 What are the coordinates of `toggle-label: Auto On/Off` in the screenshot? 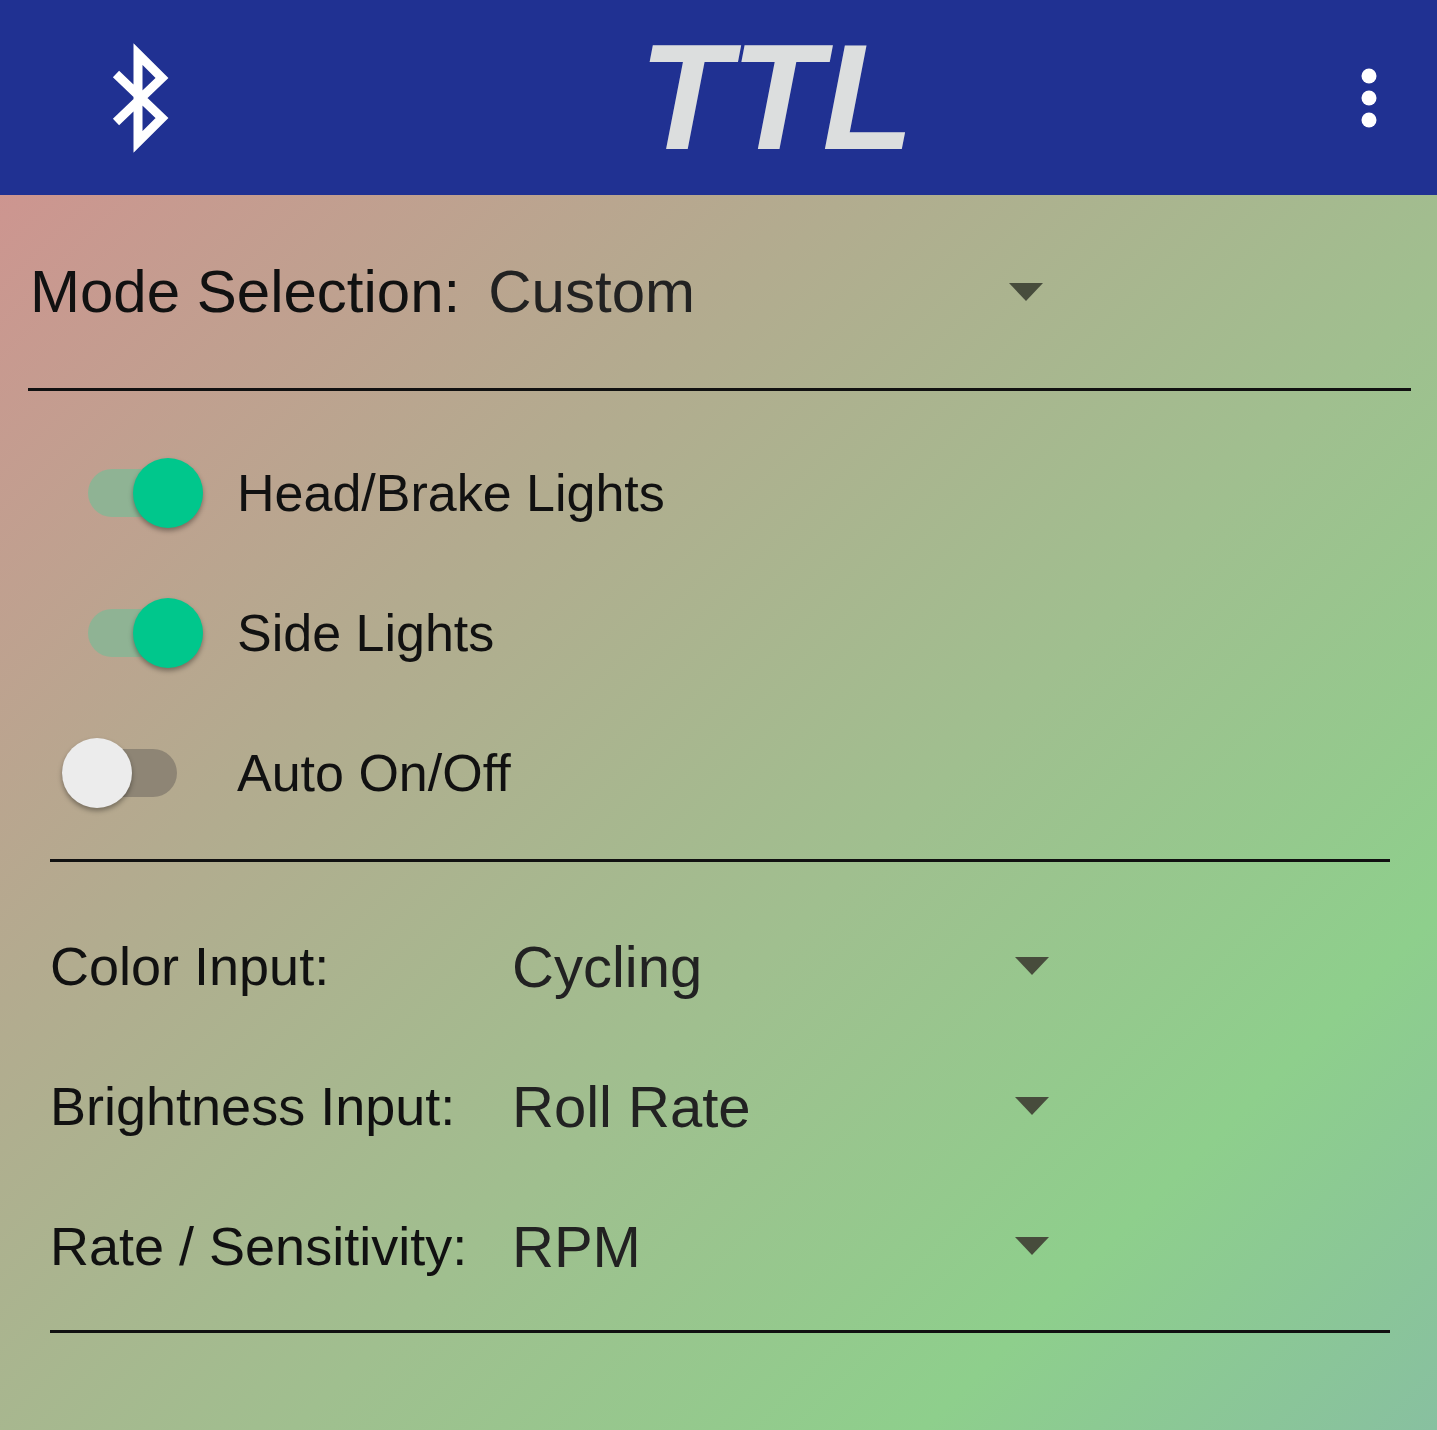 It's located at (374, 773).